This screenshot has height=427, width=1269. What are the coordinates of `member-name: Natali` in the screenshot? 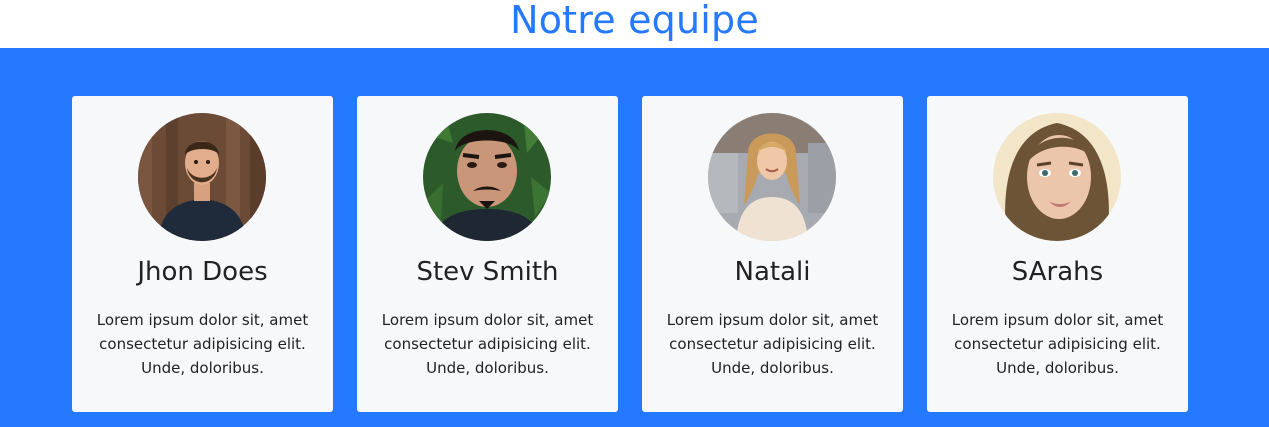 It's located at (772, 272).